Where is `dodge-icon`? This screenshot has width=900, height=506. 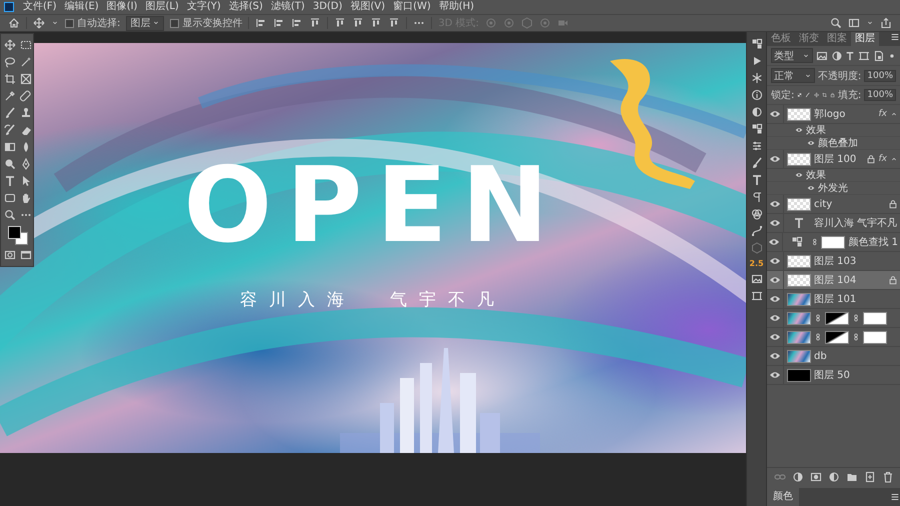
dodge-icon is located at coordinates (10, 164).